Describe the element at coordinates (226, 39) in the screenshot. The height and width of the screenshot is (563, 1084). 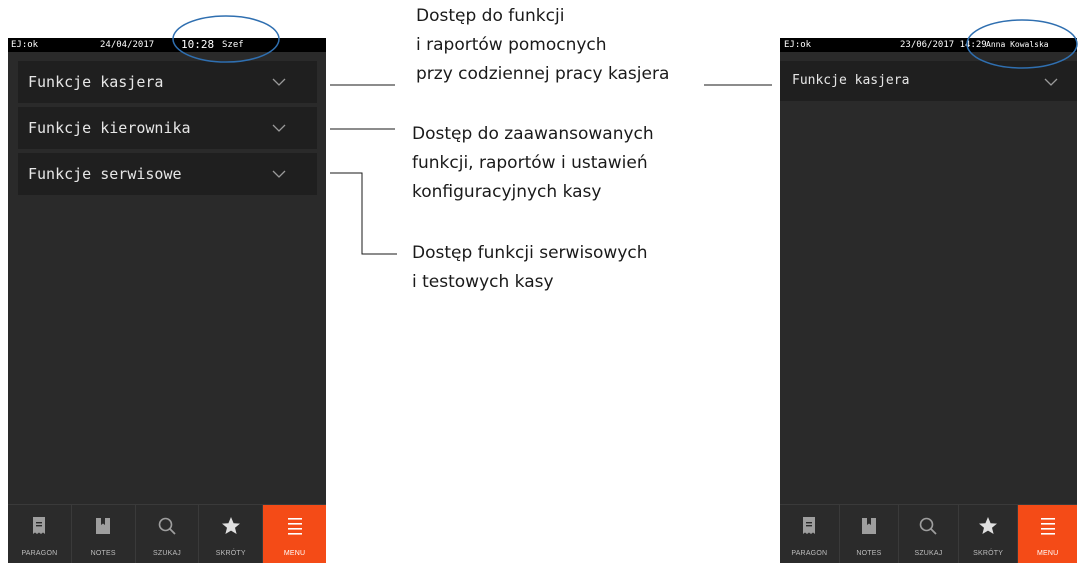
I see `highlight-ring-left` at that location.